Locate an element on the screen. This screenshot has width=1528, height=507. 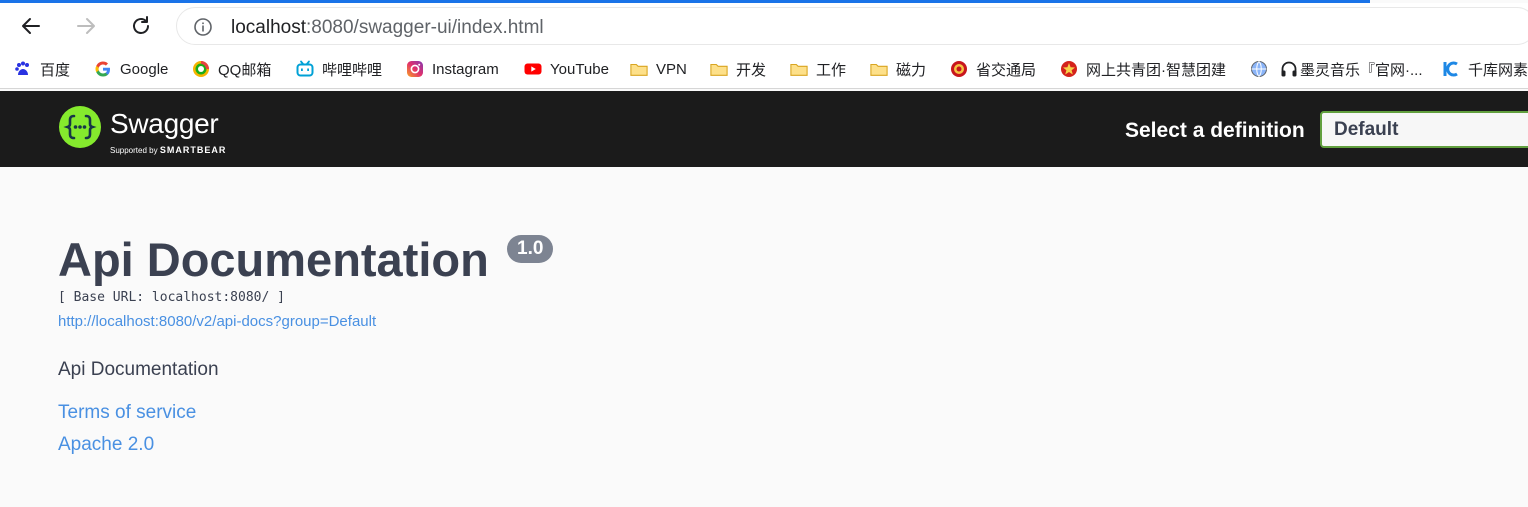
version-badge: 1.0 is located at coordinates (530, 249).